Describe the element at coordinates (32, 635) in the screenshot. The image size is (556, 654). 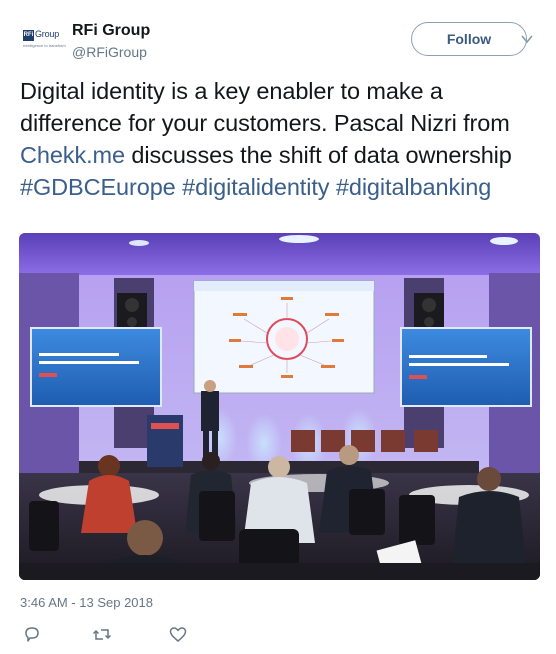
I see `reply-icon` at that location.